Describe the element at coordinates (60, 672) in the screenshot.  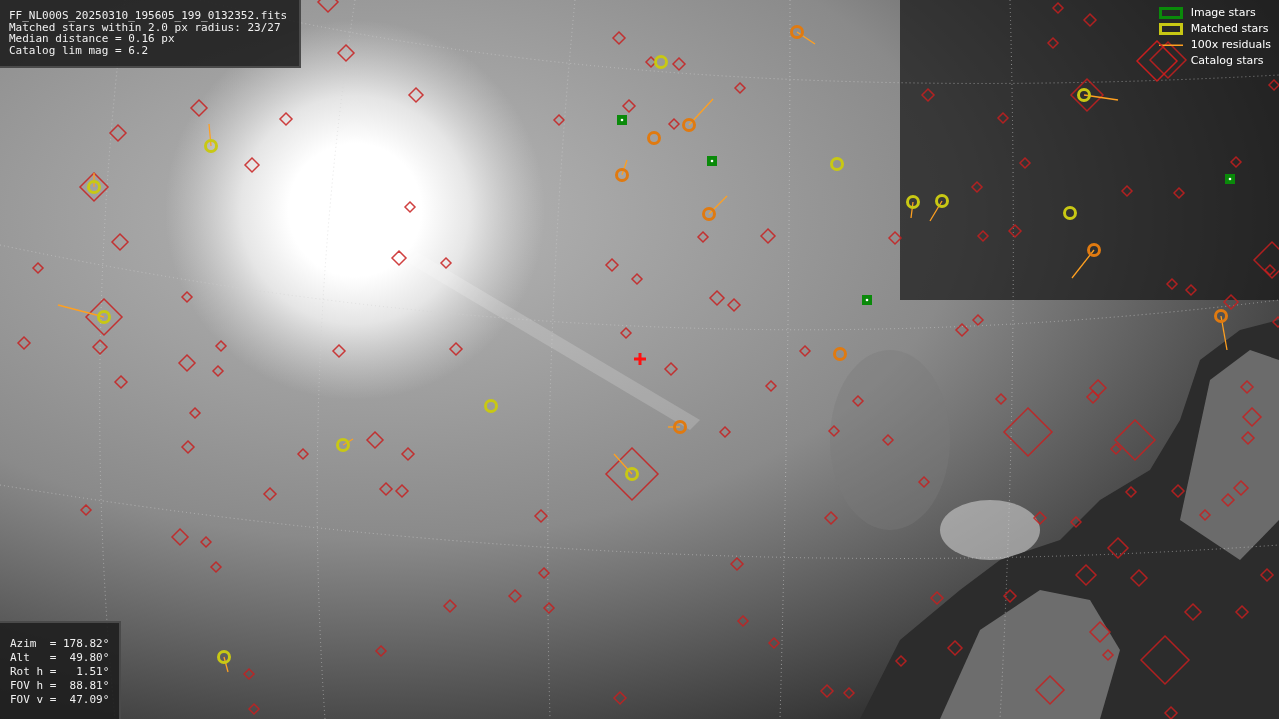
I see `pointing-text: Rot h = 1.51°` at that location.